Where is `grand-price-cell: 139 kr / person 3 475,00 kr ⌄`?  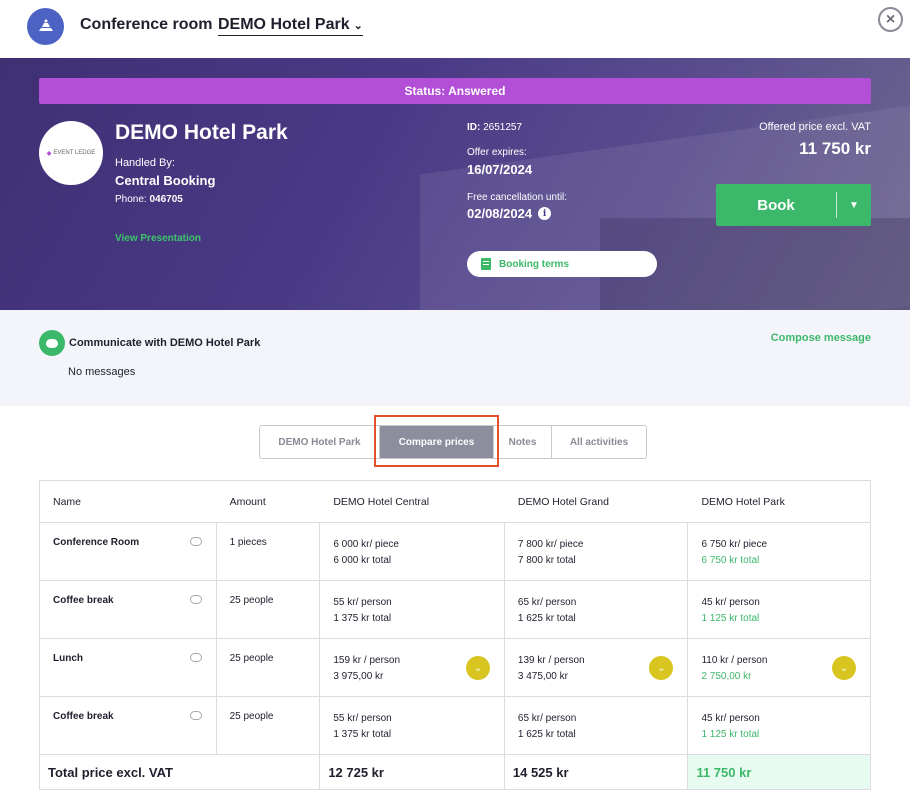 grand-price-cell: 139 kr / person 3 475,00 kr ⌄ is located at coordinates (597, 667).